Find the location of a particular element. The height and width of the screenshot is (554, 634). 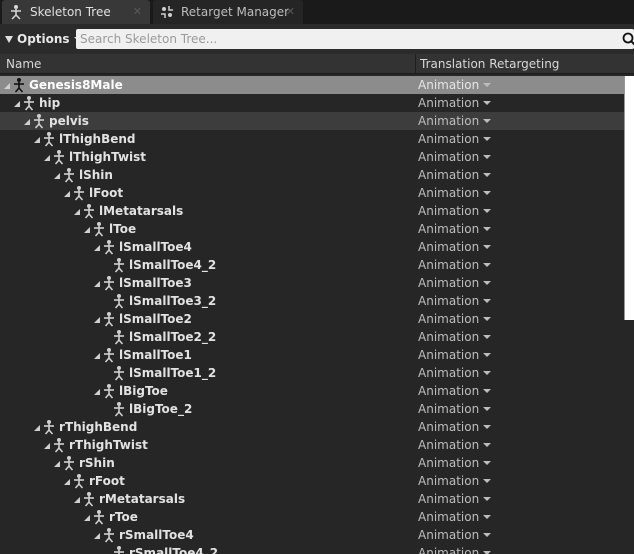

tree-row: rThighTwist Animation is located at coordinates (317, 445).